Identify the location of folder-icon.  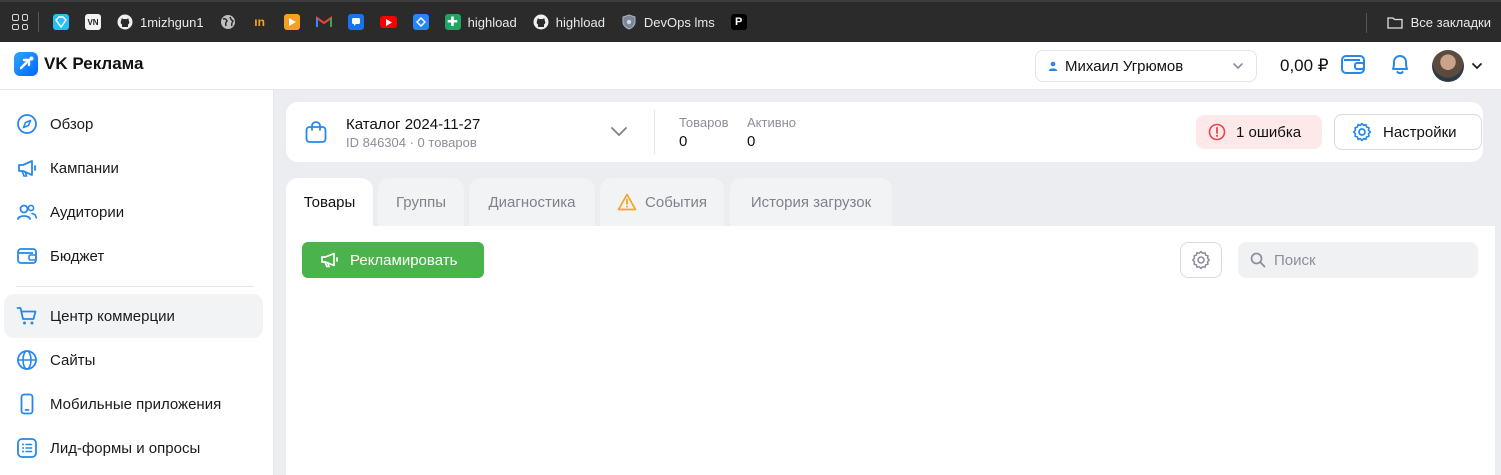
(1394, 22).